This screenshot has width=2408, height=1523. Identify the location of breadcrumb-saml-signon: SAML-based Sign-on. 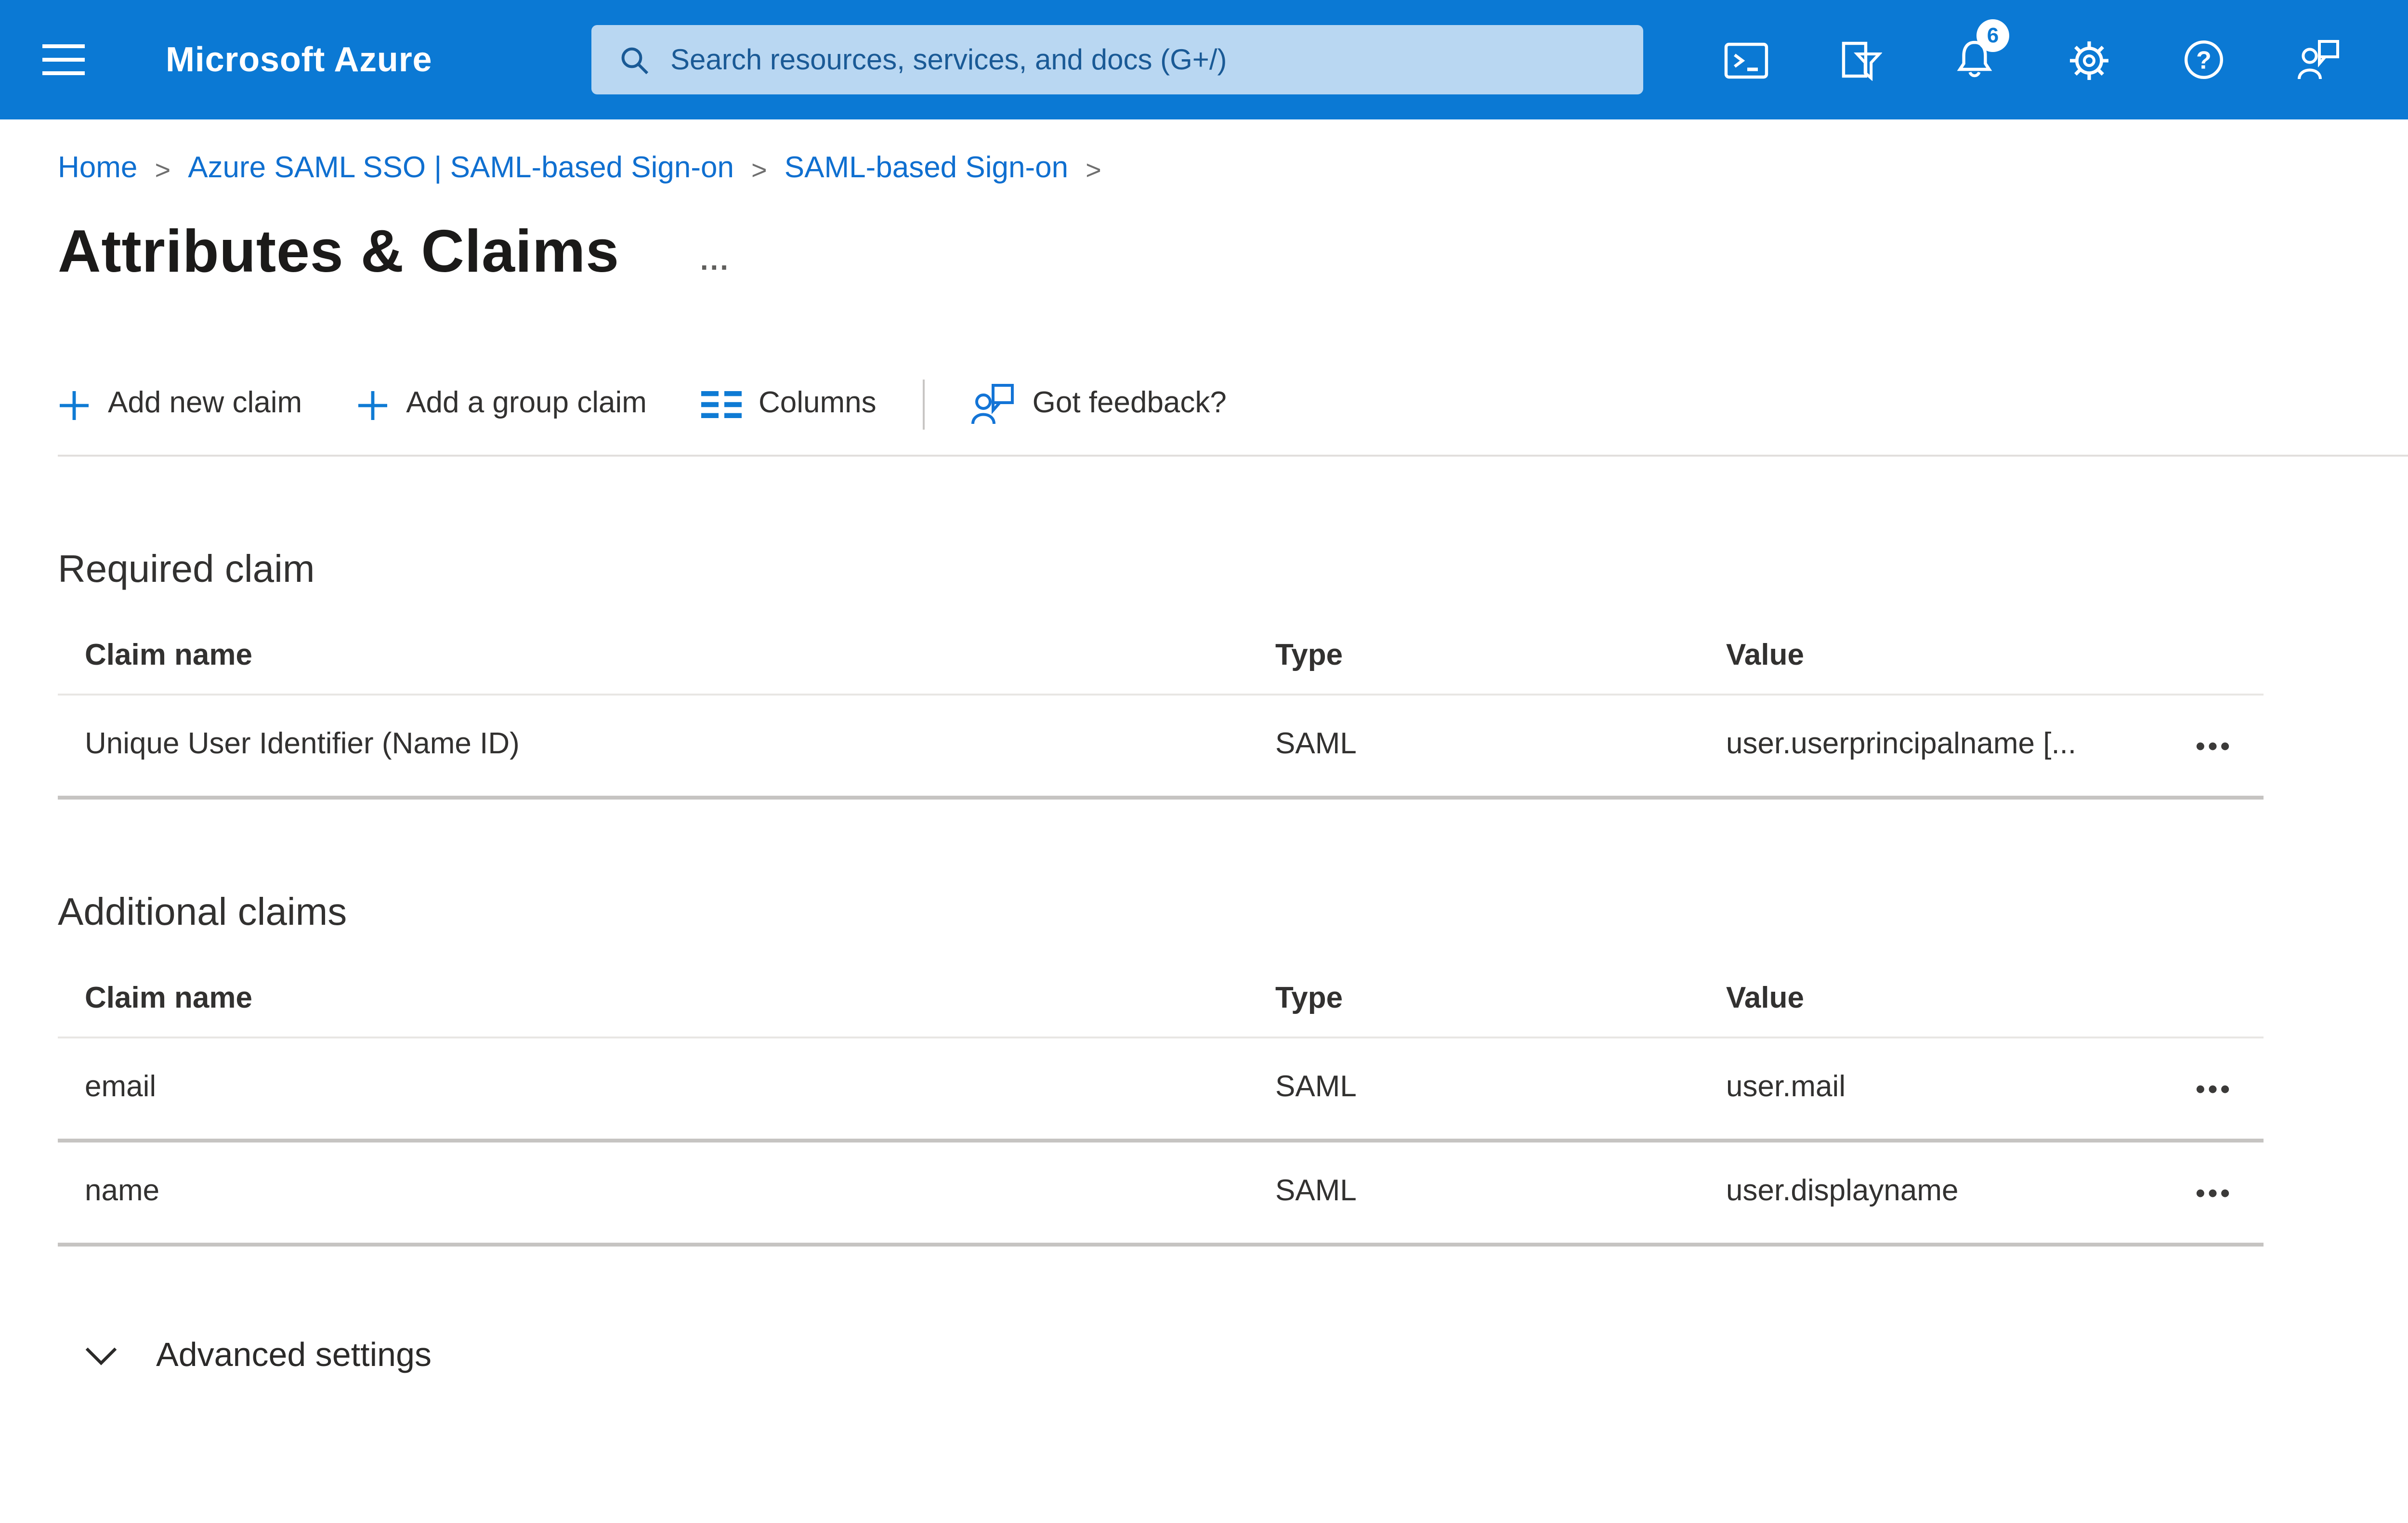
(926, 169).